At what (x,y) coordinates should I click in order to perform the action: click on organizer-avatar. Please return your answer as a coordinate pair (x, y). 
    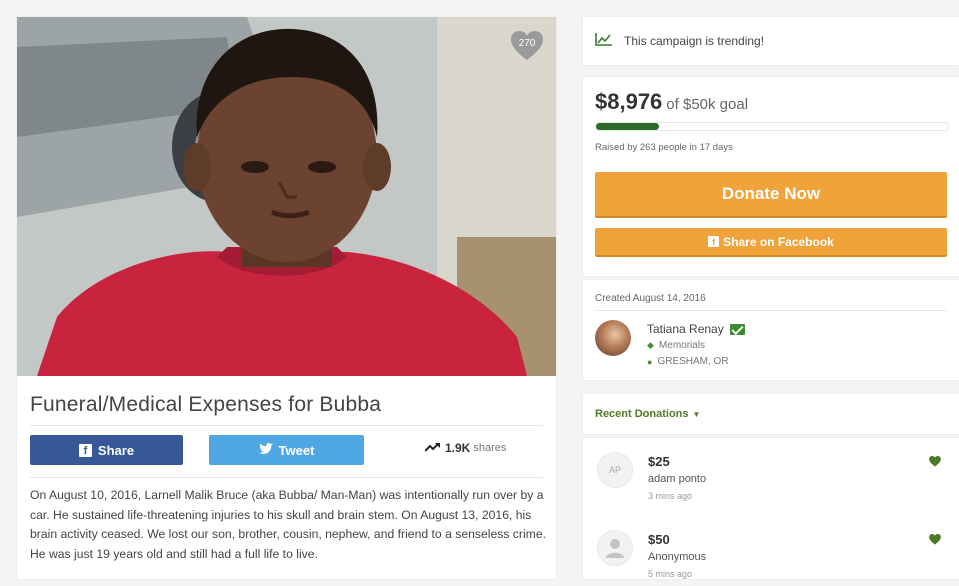
    Looking at the image, I should click on (613, 338).